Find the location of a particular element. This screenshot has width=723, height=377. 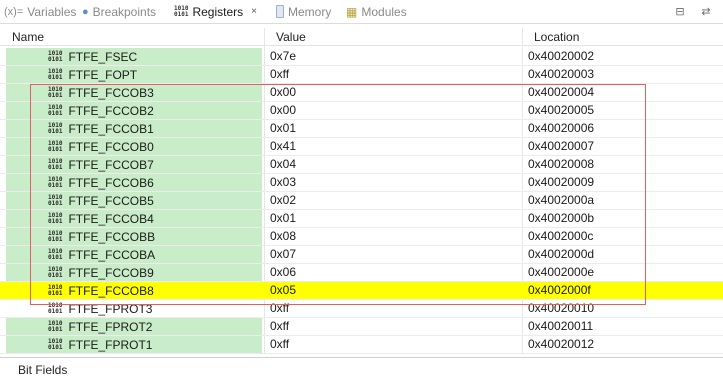

register-name: 1010 0101 FTFE_FPROT2 is located at coordinates (100, 326).